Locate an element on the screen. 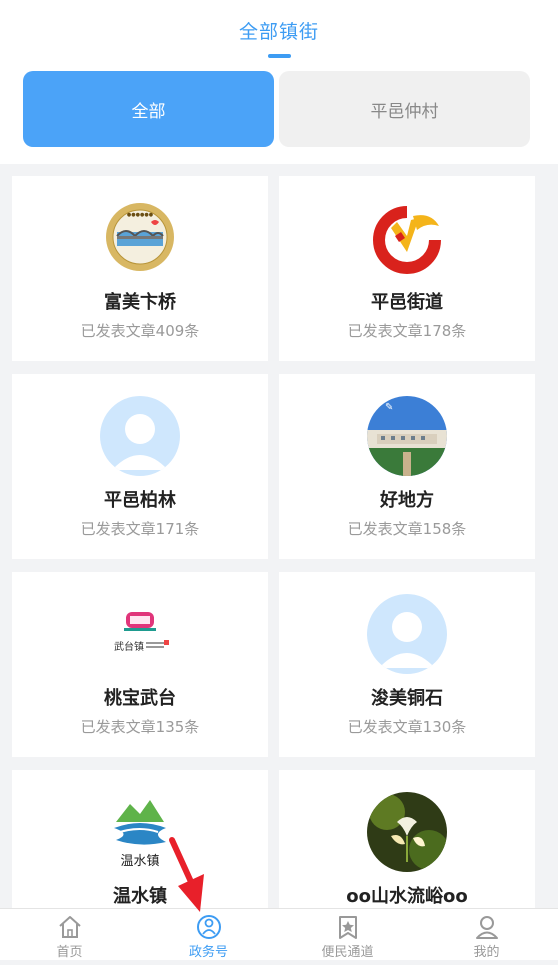 The height and width of the screenshot is (965, 558). account-card: 浚美铜石 已发表文章130条 is located at coordinates (407, 664).